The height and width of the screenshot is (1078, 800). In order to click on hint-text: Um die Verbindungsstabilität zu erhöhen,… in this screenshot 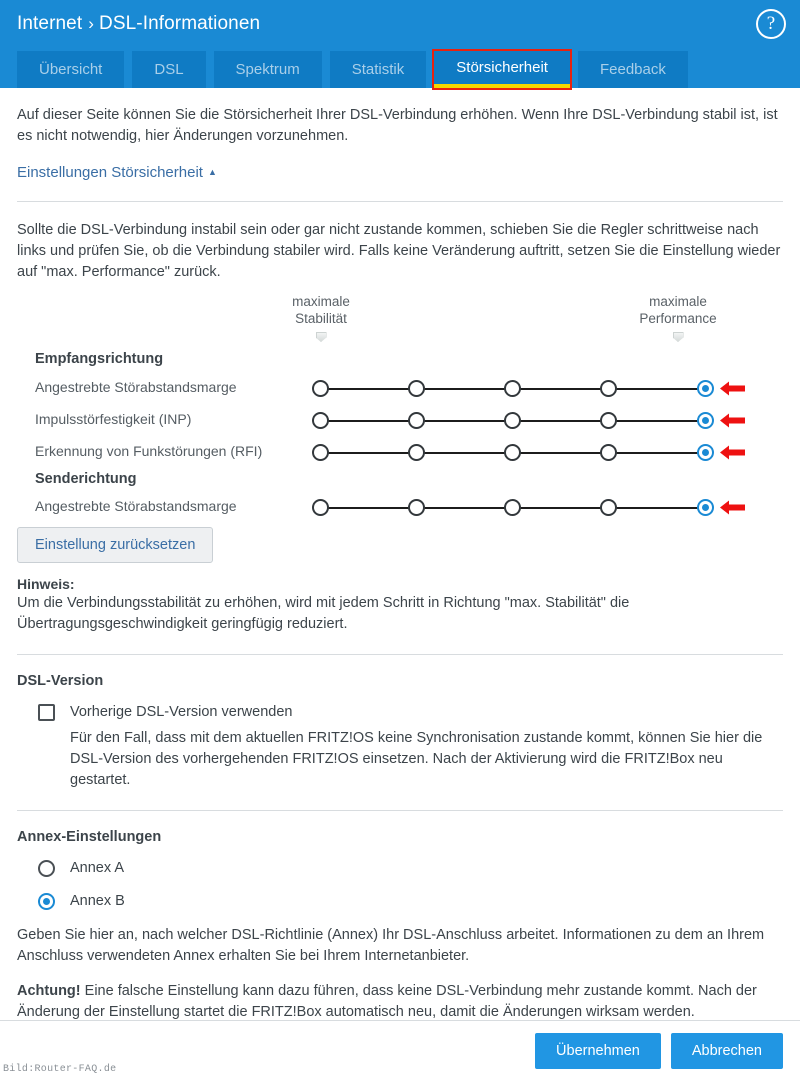, I will do `click(323, 613)`.